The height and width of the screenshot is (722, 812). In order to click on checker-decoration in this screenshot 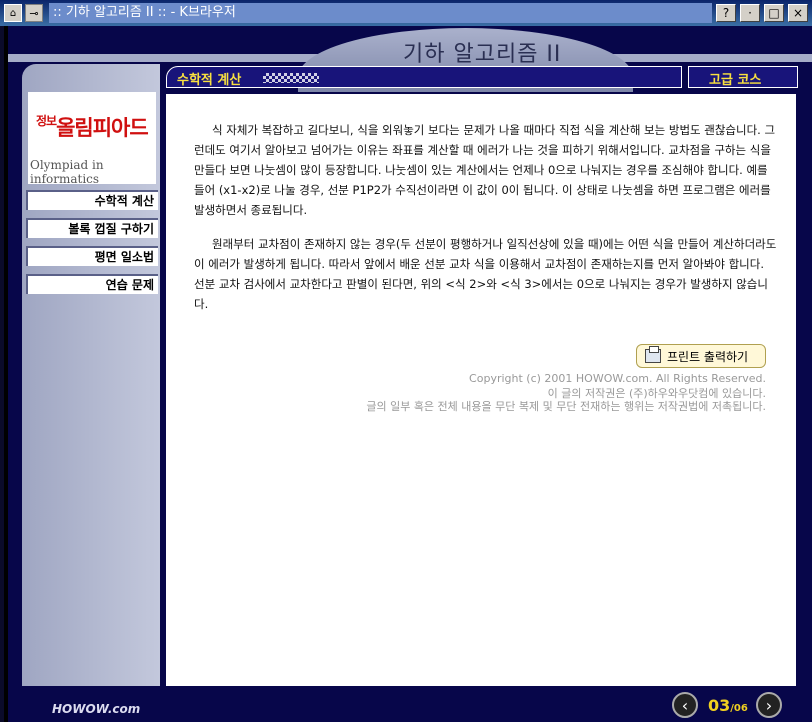, I will do `click(291, 78)`.